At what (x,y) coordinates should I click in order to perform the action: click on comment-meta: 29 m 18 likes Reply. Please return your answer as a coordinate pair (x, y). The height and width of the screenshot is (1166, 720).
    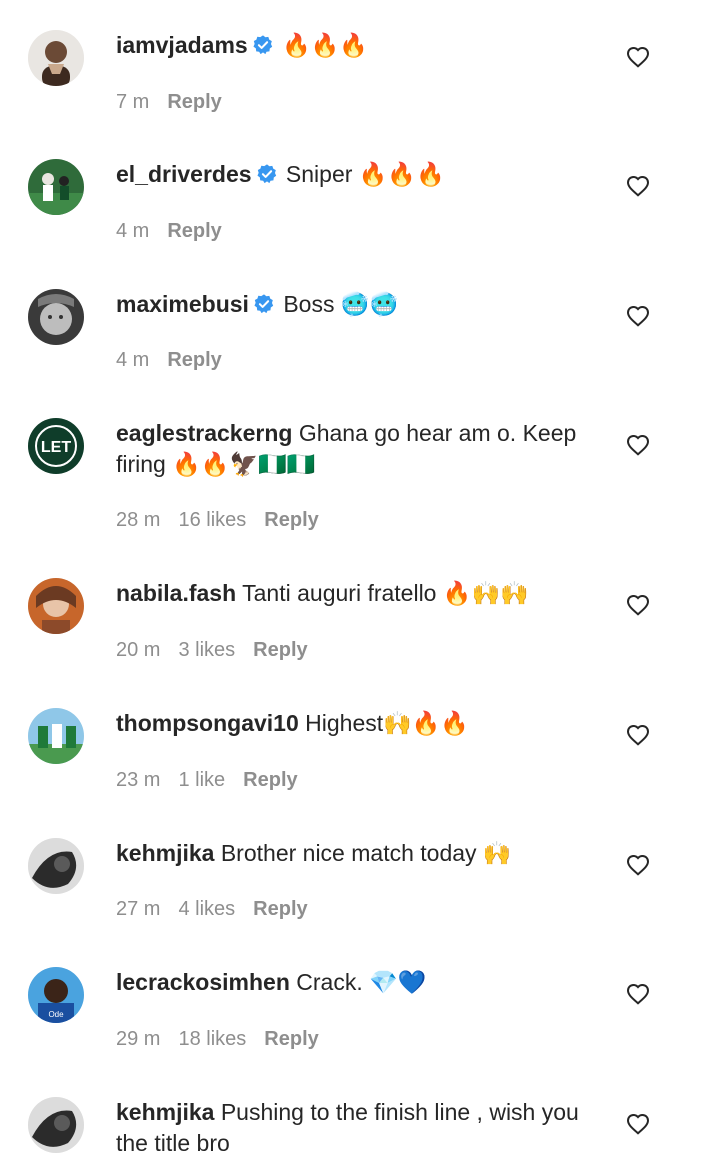
    Looking at the image, I should click on (226, 1039).